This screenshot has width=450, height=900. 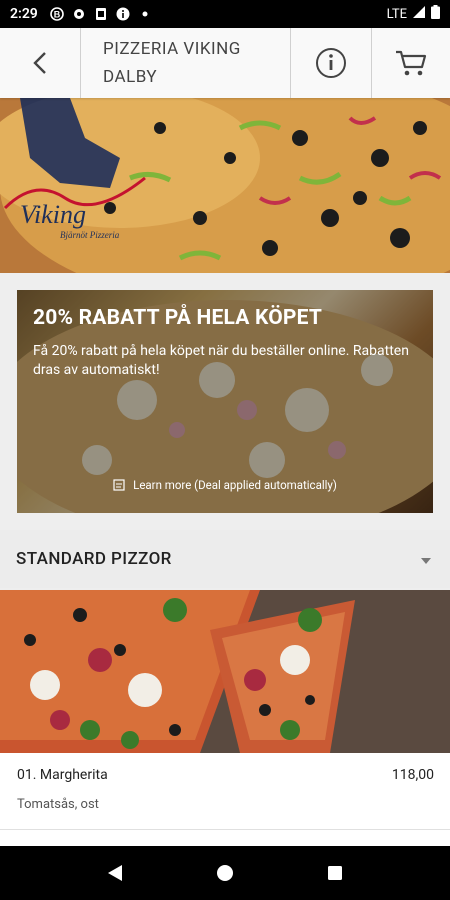 I want to click on category-label: STANDARD PIZZOR, so click(x=94, y=559).